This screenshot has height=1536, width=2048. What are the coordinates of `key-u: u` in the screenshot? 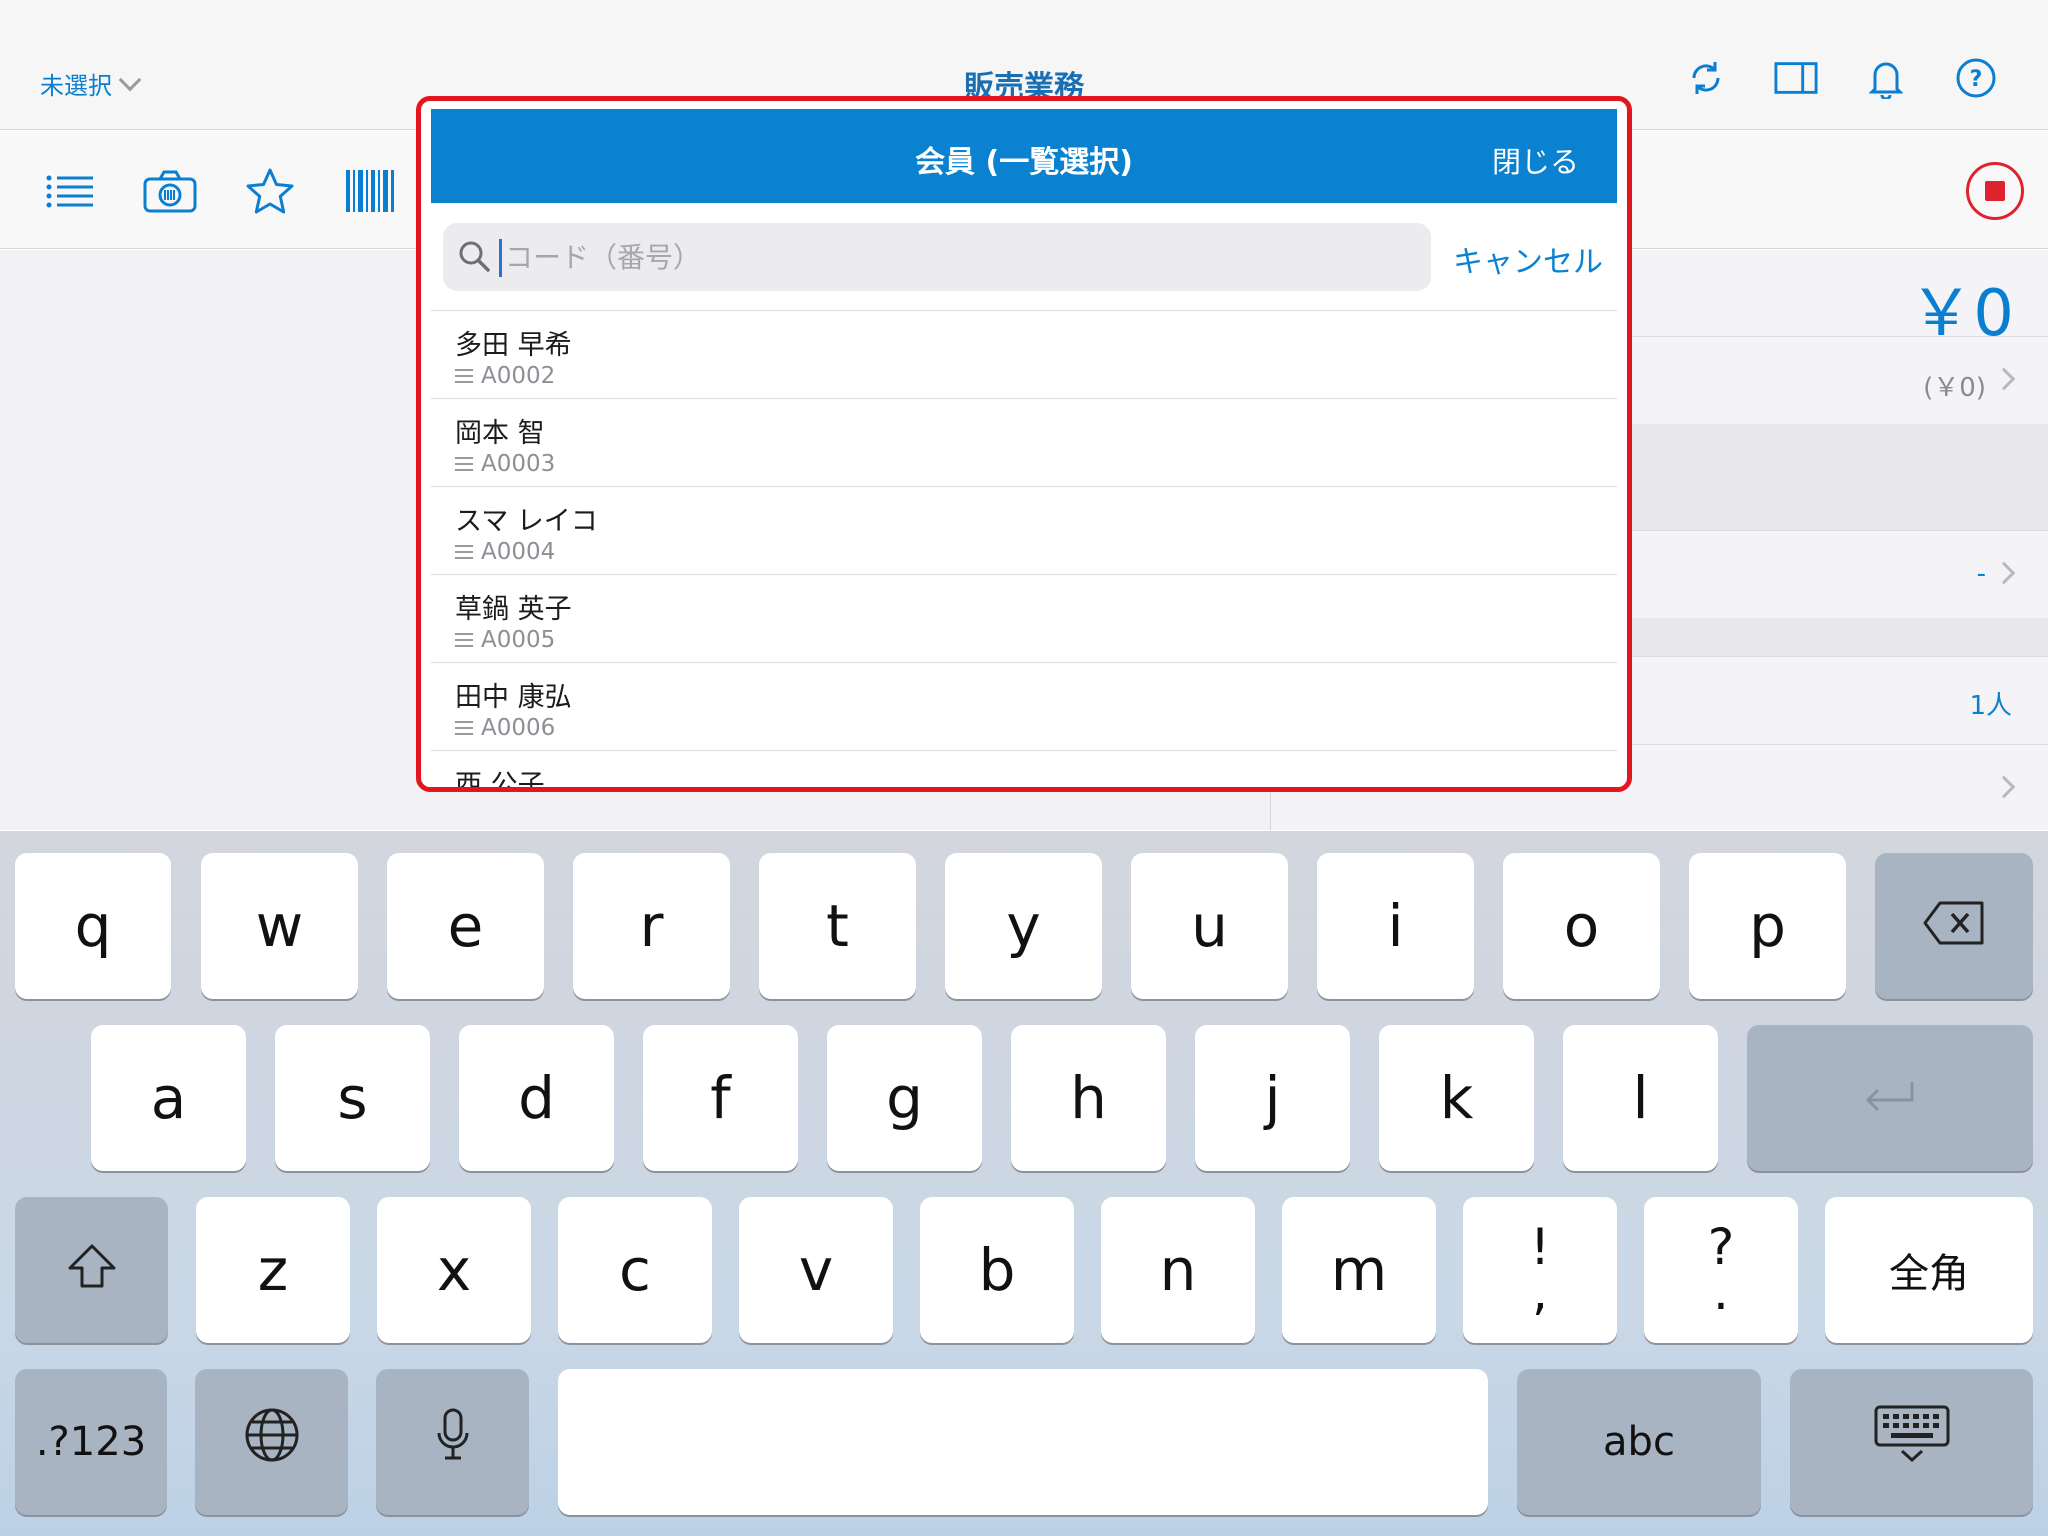 It's located at (1209, 926).